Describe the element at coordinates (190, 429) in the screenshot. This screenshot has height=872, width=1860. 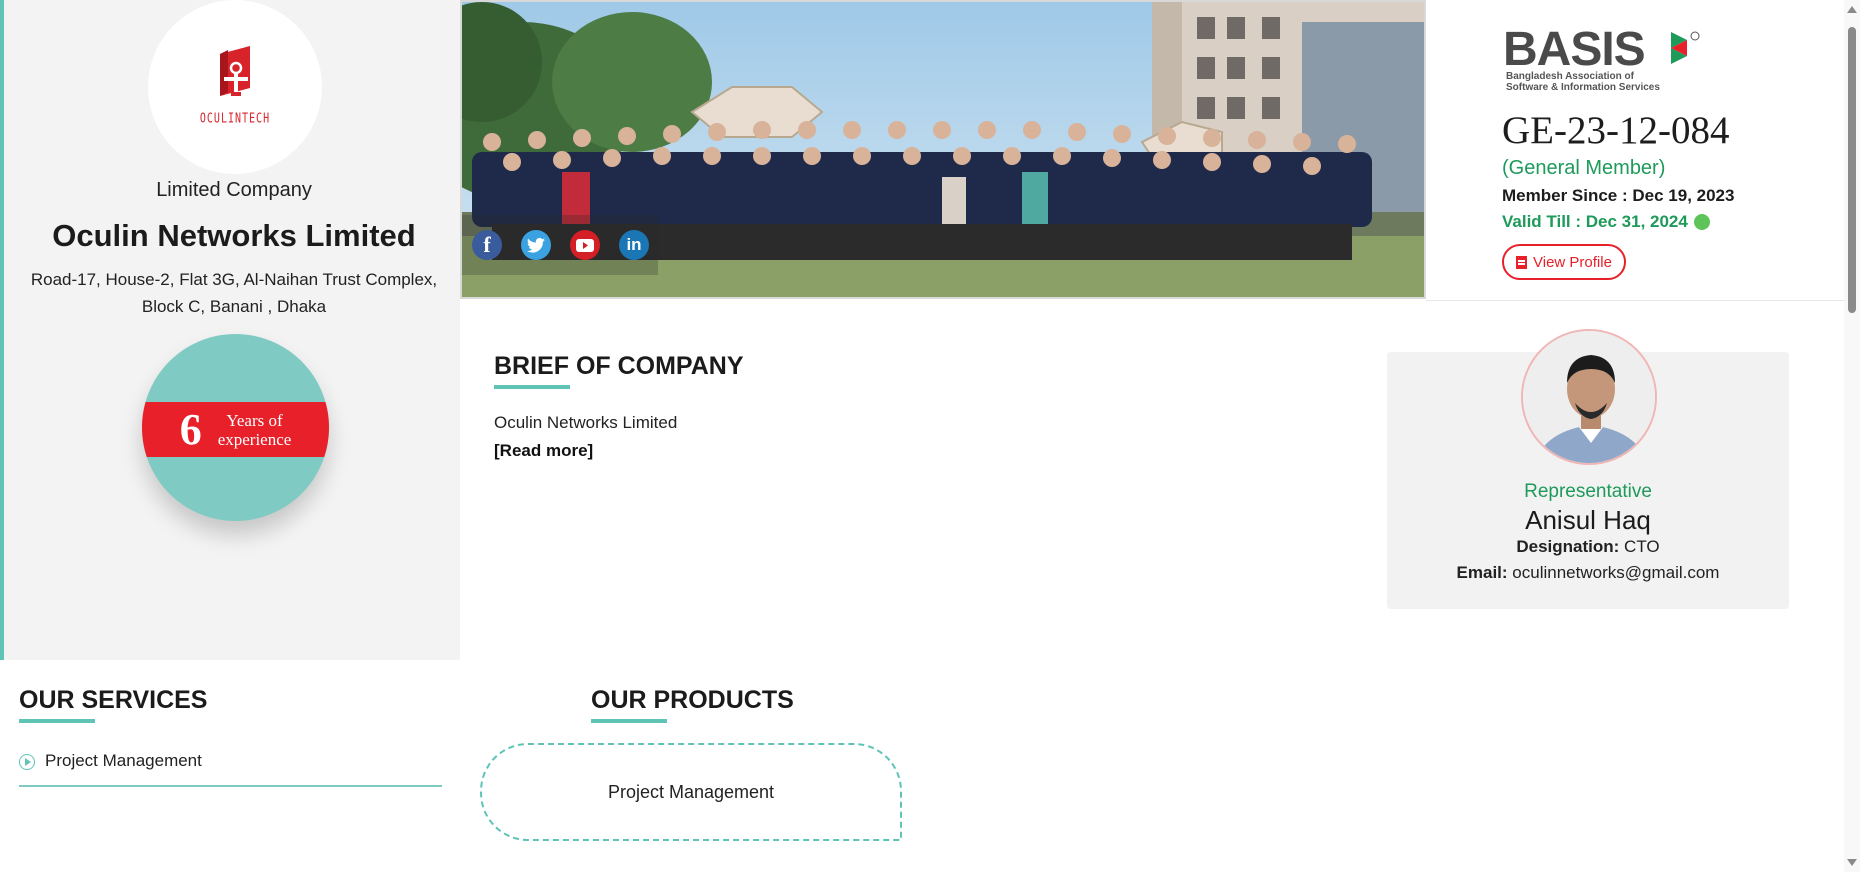
I see `experience-years: 6` at that location.